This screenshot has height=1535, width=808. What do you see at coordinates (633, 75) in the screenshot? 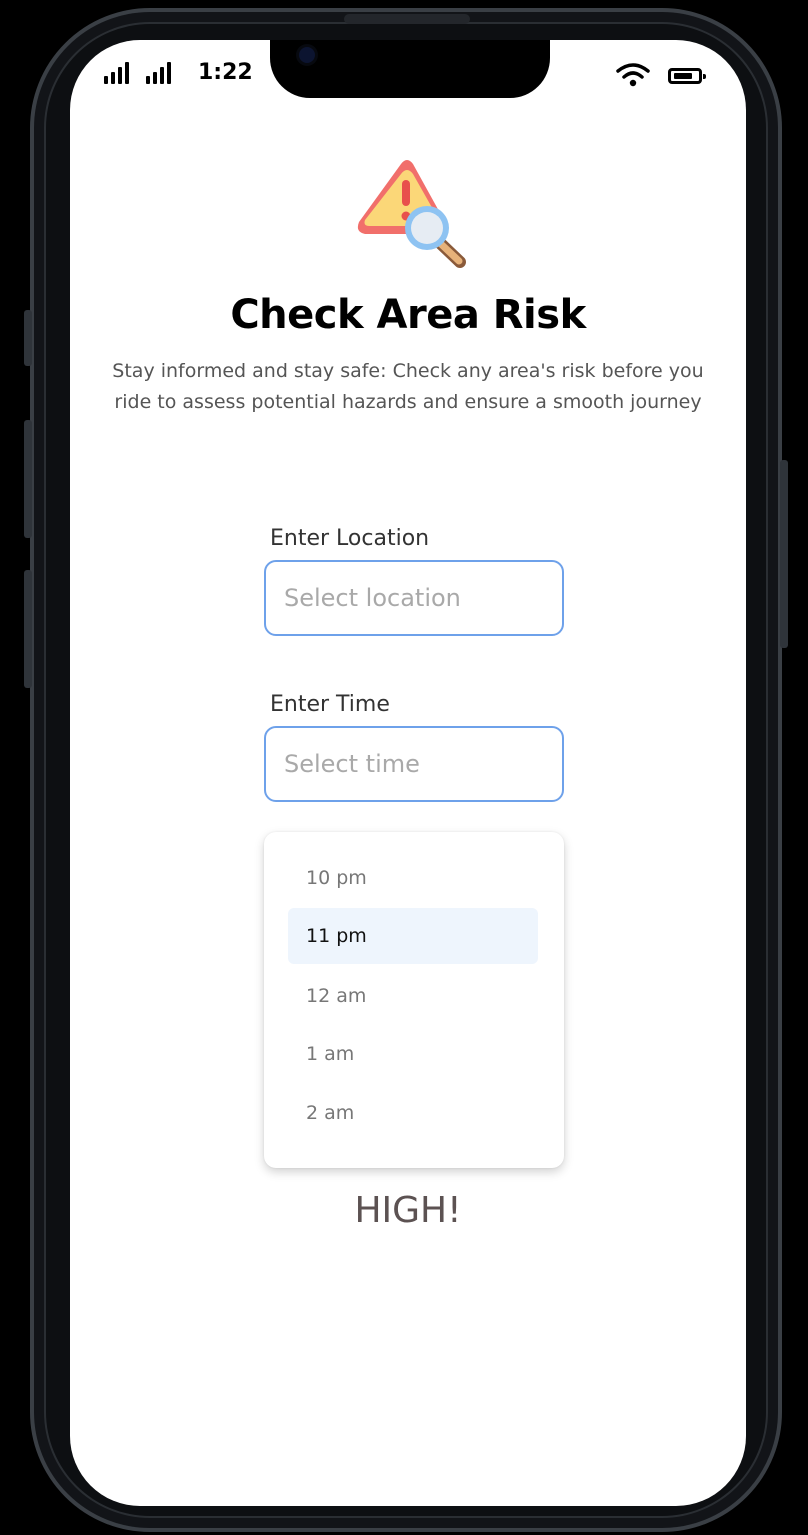
I see `wifi-icon` at bounding box center [633, 75].